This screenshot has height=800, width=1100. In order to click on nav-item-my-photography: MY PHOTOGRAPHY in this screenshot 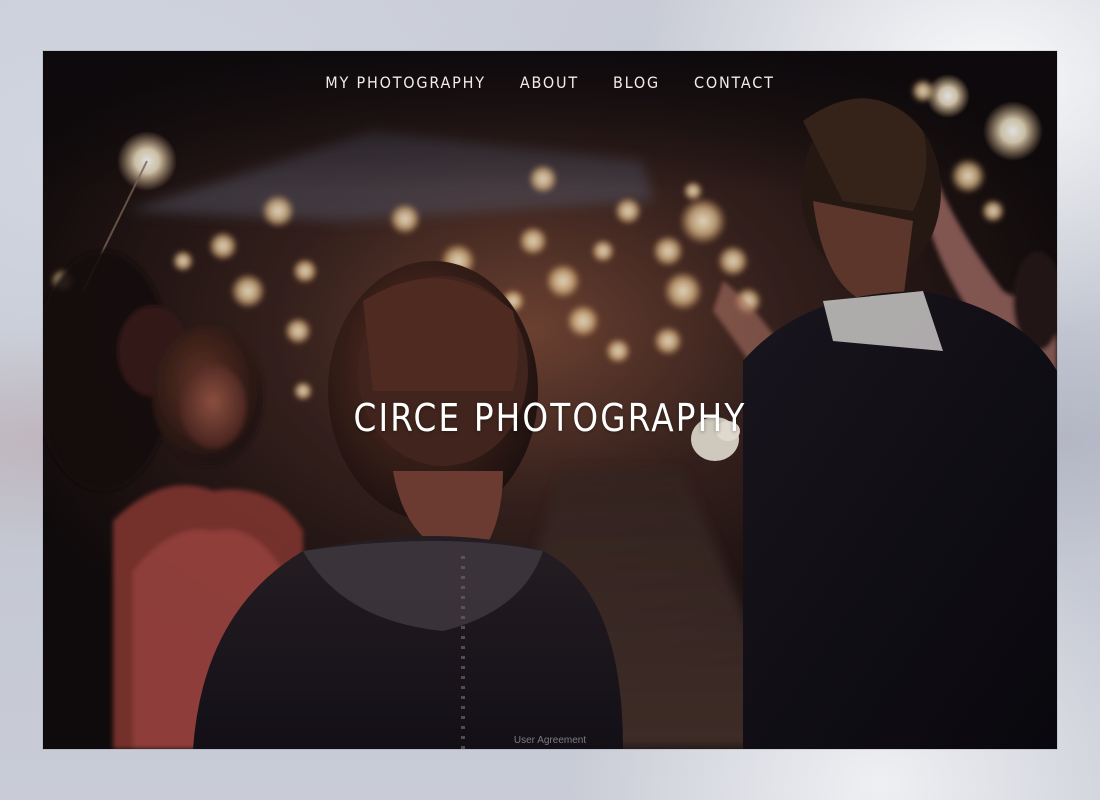, I will do `click(405, 82)`.